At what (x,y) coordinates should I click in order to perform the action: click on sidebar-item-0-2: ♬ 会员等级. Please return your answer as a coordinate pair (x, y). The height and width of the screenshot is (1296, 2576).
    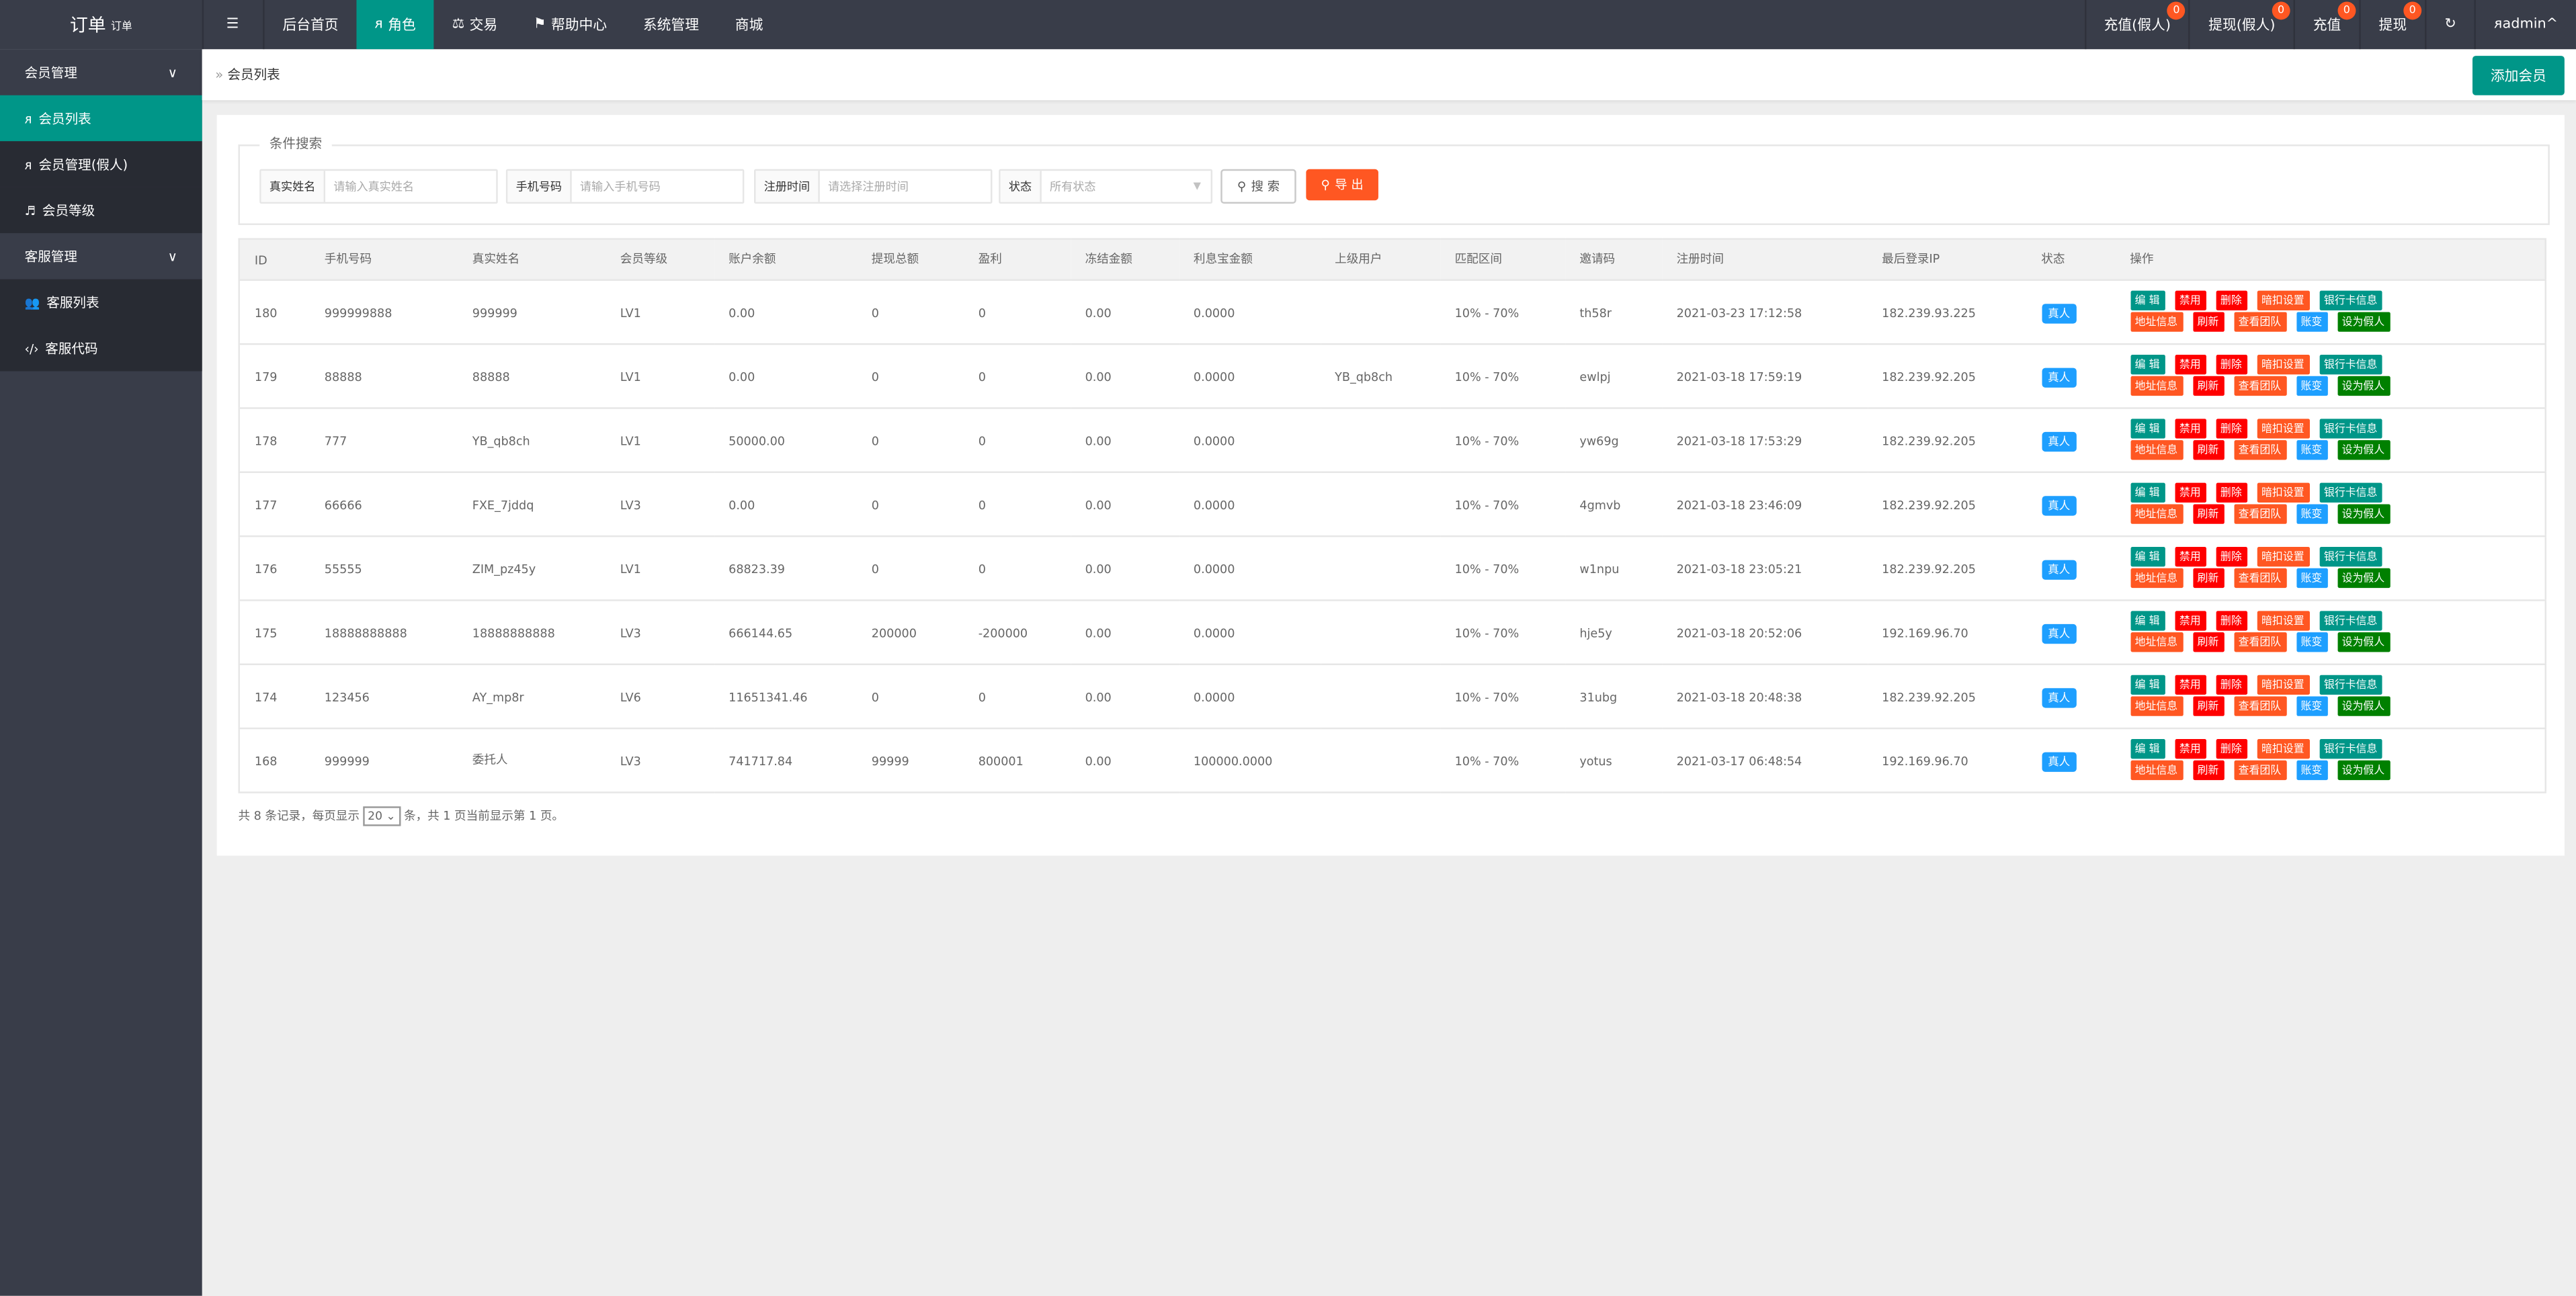
    Looking at the image, I should click on (101, 210).